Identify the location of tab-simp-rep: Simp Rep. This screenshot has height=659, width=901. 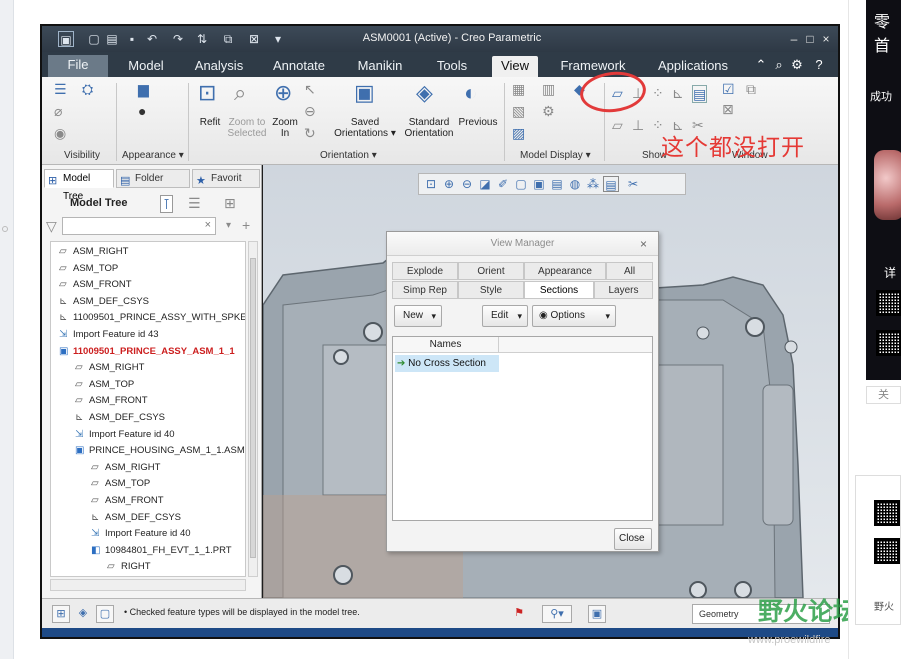
(425, 290).